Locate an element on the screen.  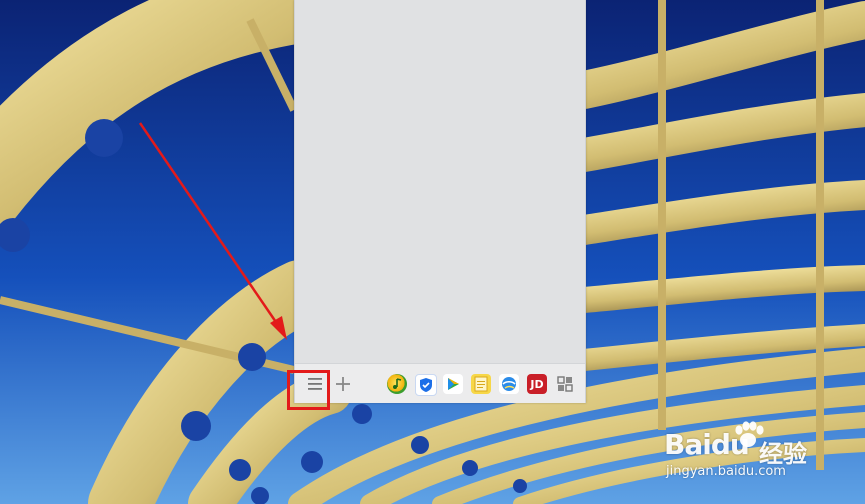
browser-icon is located at coordinates (509, 384).